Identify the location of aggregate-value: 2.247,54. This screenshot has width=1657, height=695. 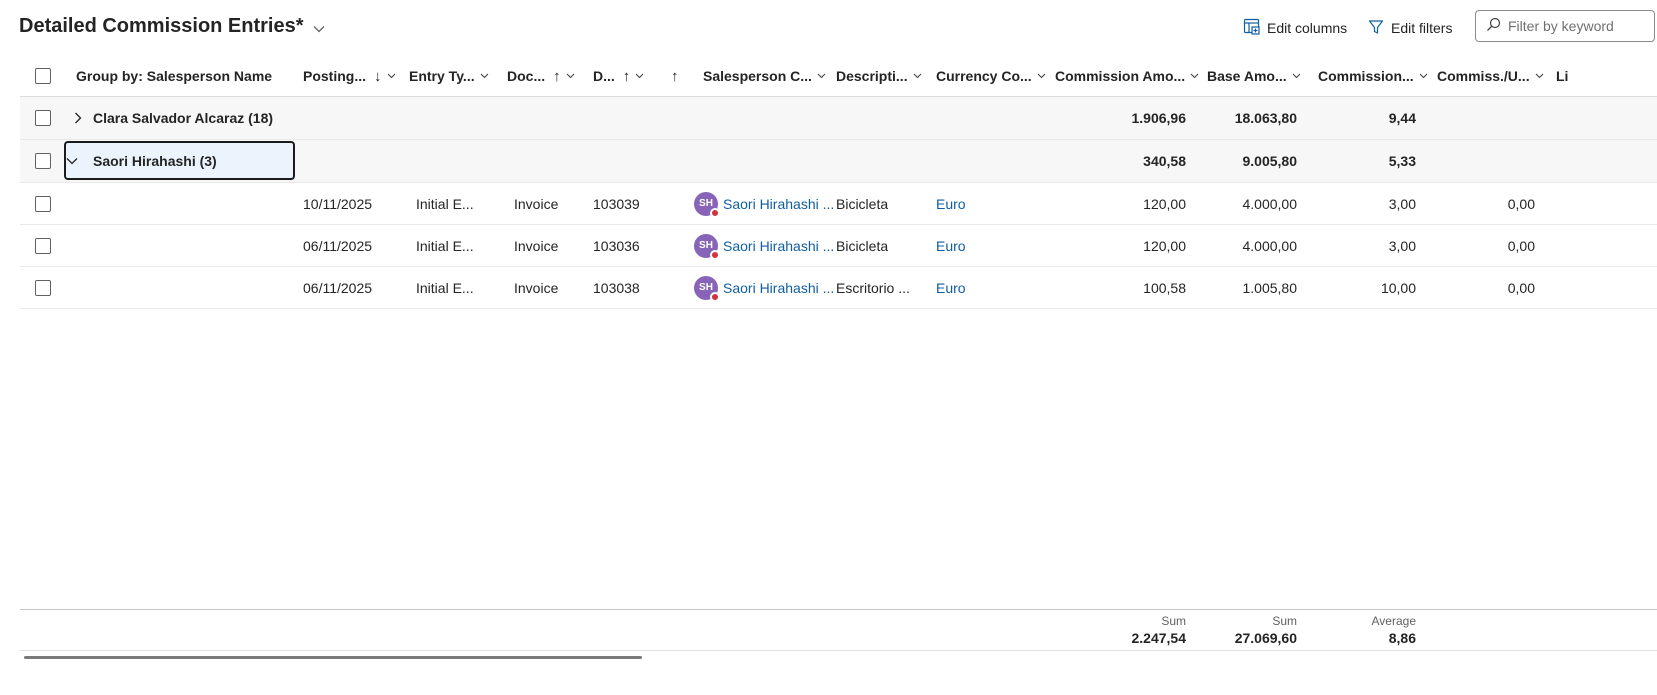
(1159, 638).